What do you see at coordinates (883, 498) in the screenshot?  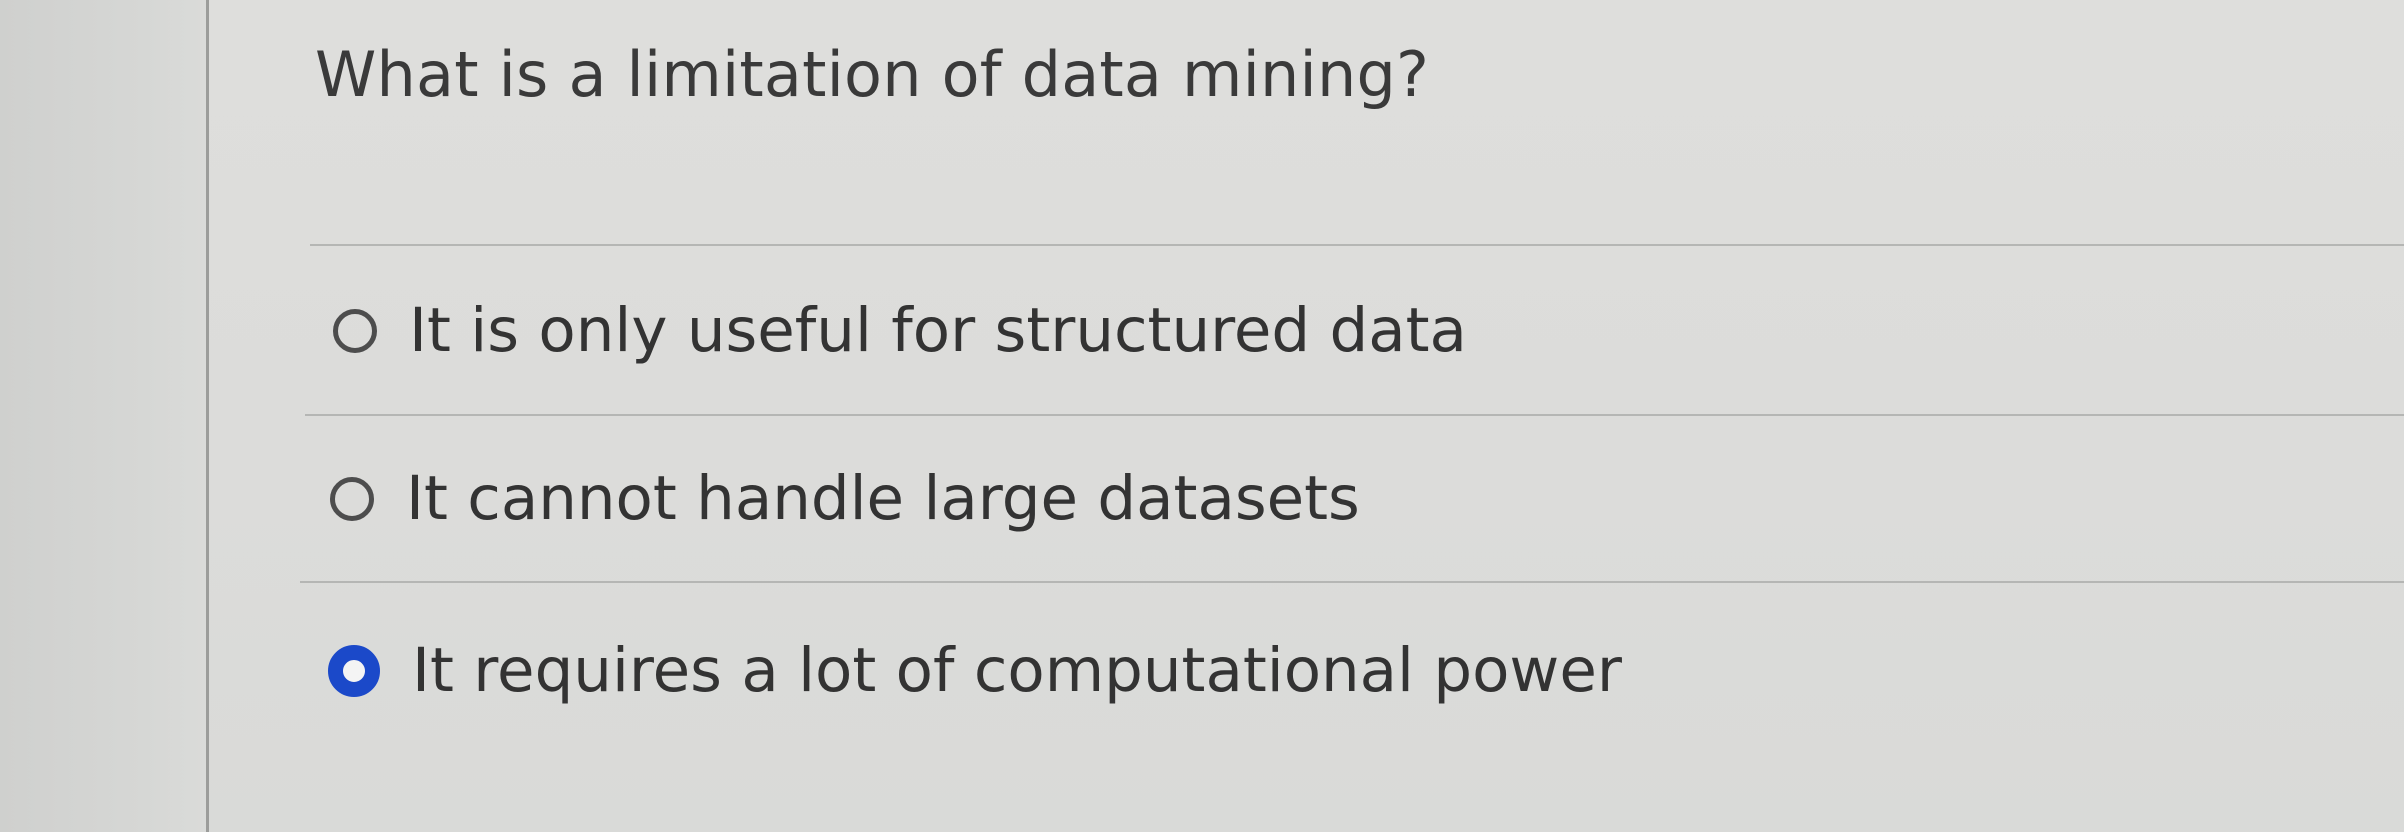 I see `answer-option-label: It cannot handle large datasets` at bounding box center [883, 498].